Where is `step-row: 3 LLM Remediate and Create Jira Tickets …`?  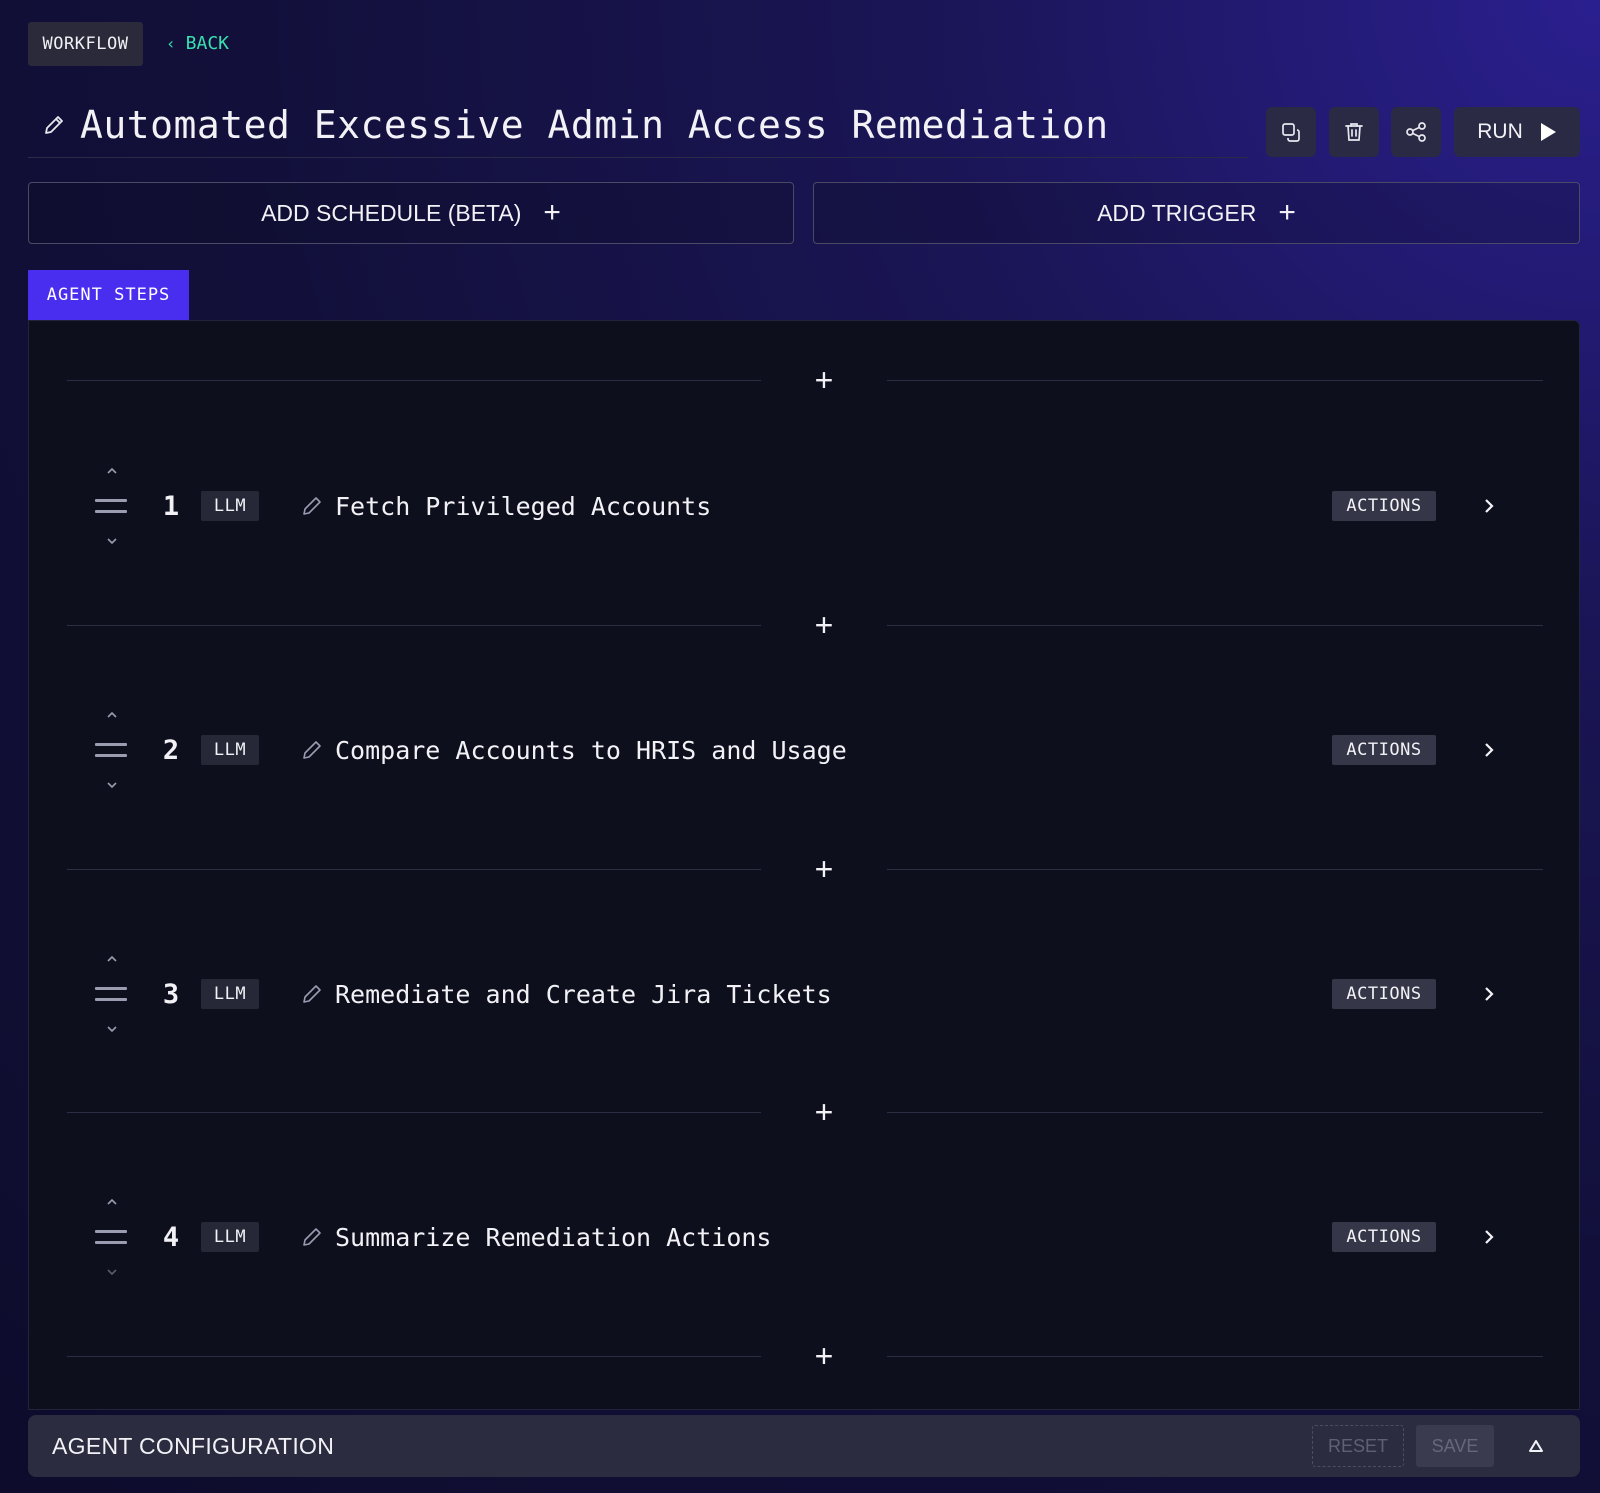
step-row: 3 LLM Remediate and Create Jira Tickets … is located at coordinates (805, 994).